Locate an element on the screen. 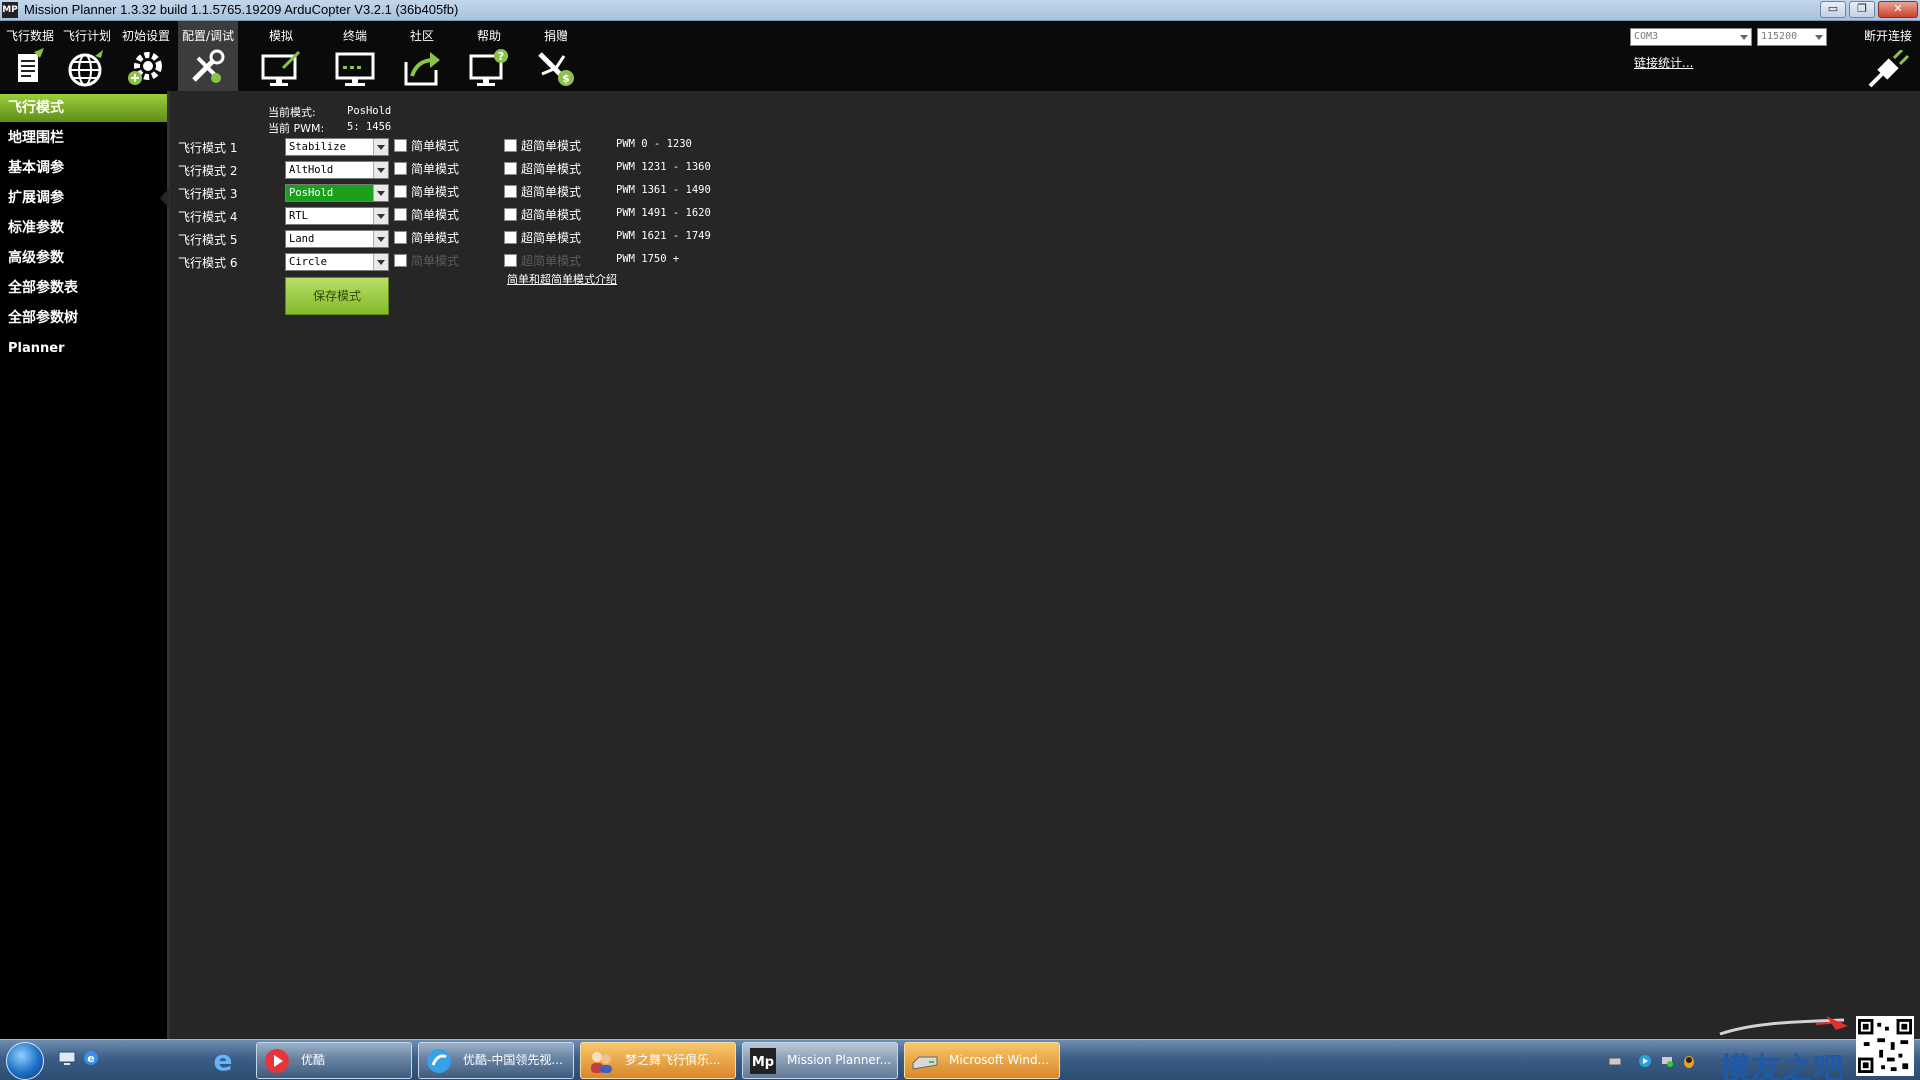 The image size is (1920, 1080). super-simple-mode-2-label: 超简单模式 is located at coordinates (551, 169).